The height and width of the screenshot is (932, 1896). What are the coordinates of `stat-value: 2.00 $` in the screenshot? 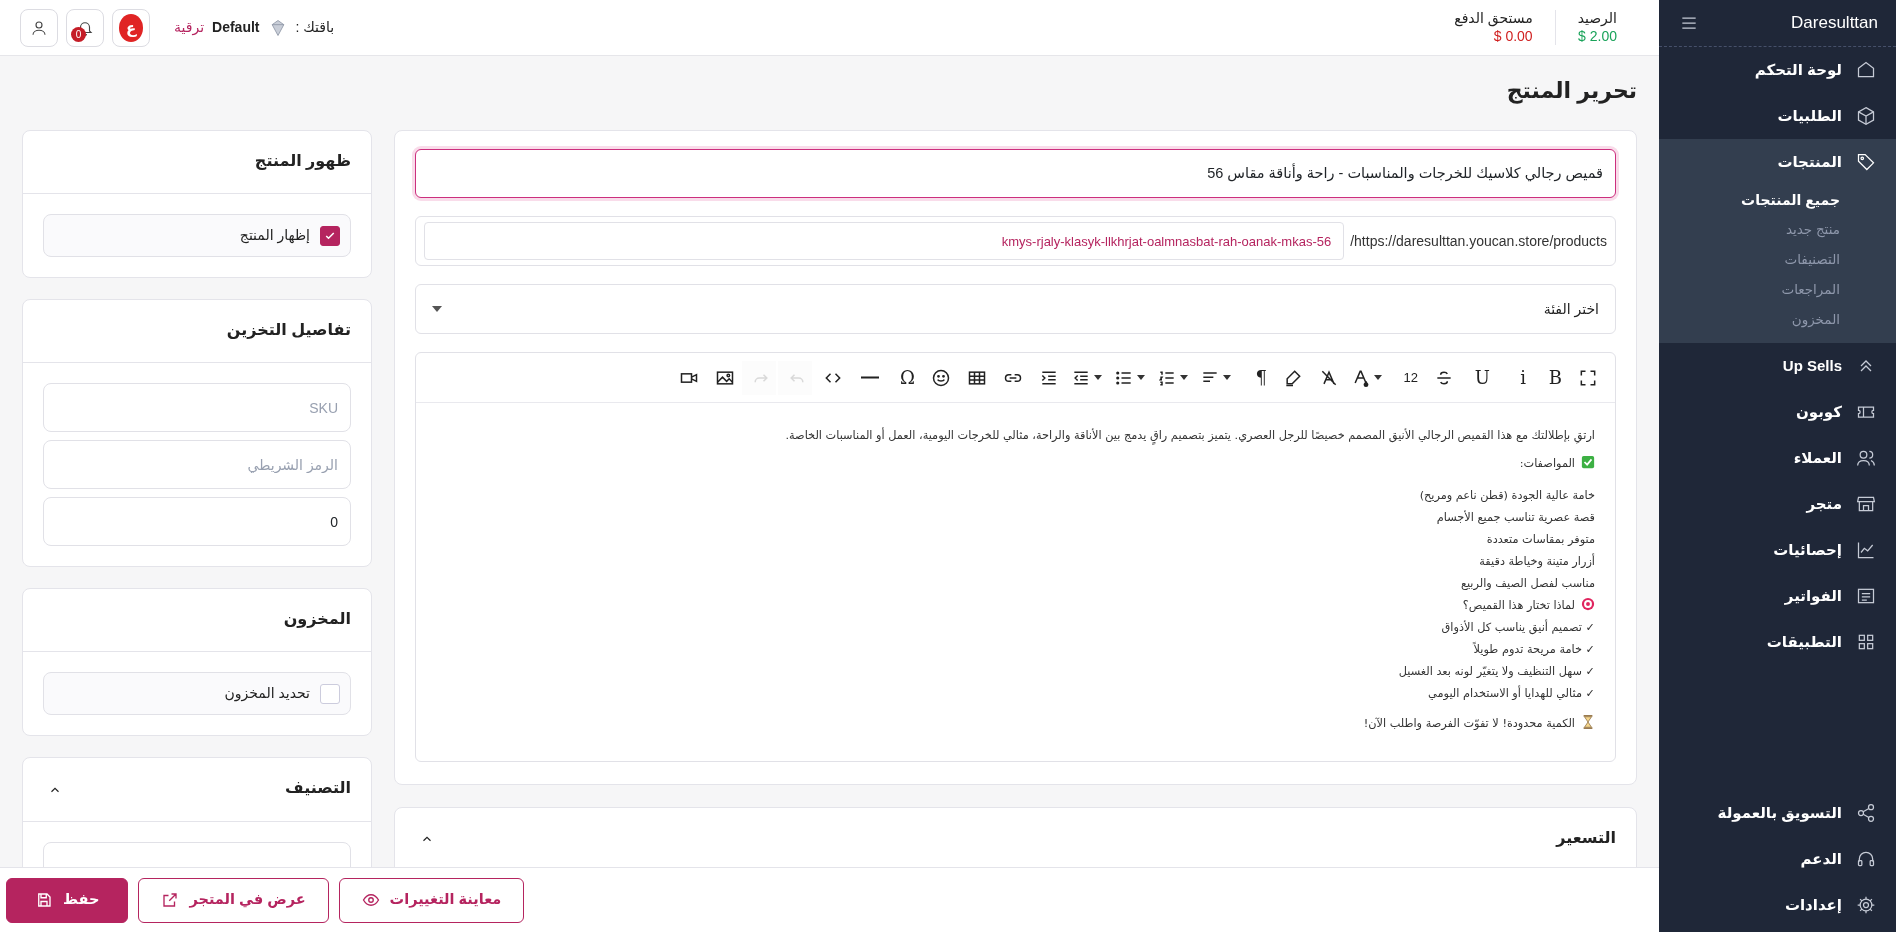 It's located at (1597, 36).